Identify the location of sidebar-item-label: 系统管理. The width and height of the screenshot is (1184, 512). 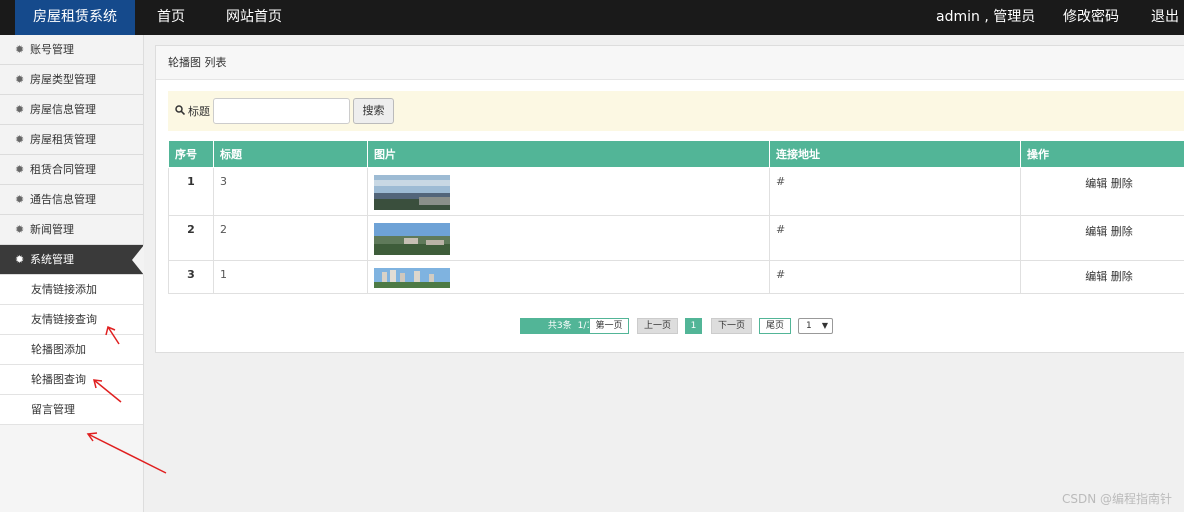
(52, 259).